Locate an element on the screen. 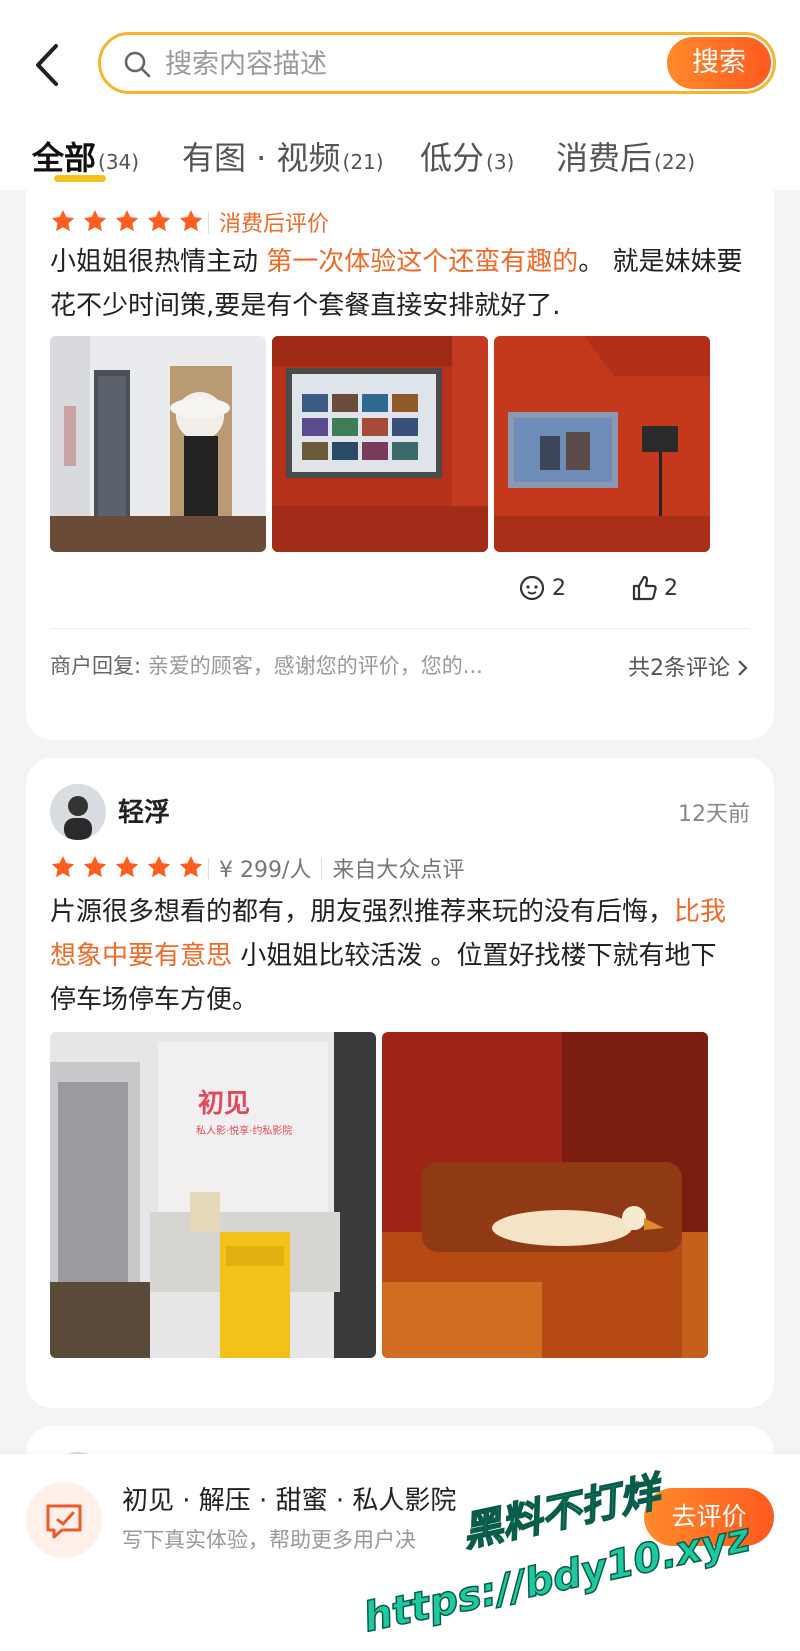  review-tag: 消费后评价 is located at coordinates (268, 222).